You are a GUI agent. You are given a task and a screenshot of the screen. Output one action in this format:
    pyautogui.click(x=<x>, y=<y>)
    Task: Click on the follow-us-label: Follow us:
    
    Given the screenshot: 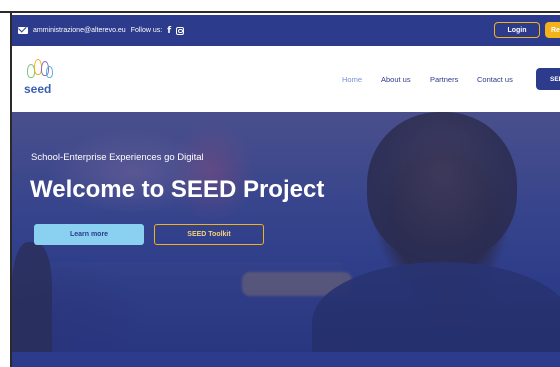 What is the action you would take?
    pyautogui.click(x=146, y=30)
    